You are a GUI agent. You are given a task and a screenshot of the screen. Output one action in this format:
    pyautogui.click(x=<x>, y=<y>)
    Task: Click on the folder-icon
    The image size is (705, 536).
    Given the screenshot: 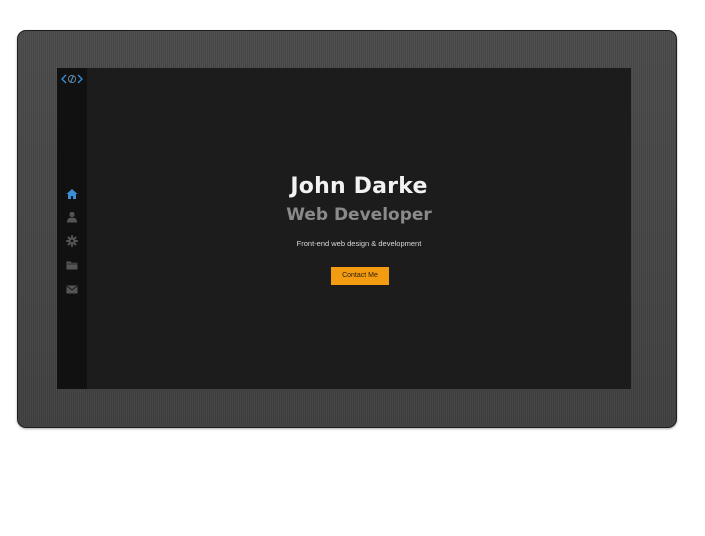 What is the action you would take?
    pyautogui.click(x=72, y=265)
    